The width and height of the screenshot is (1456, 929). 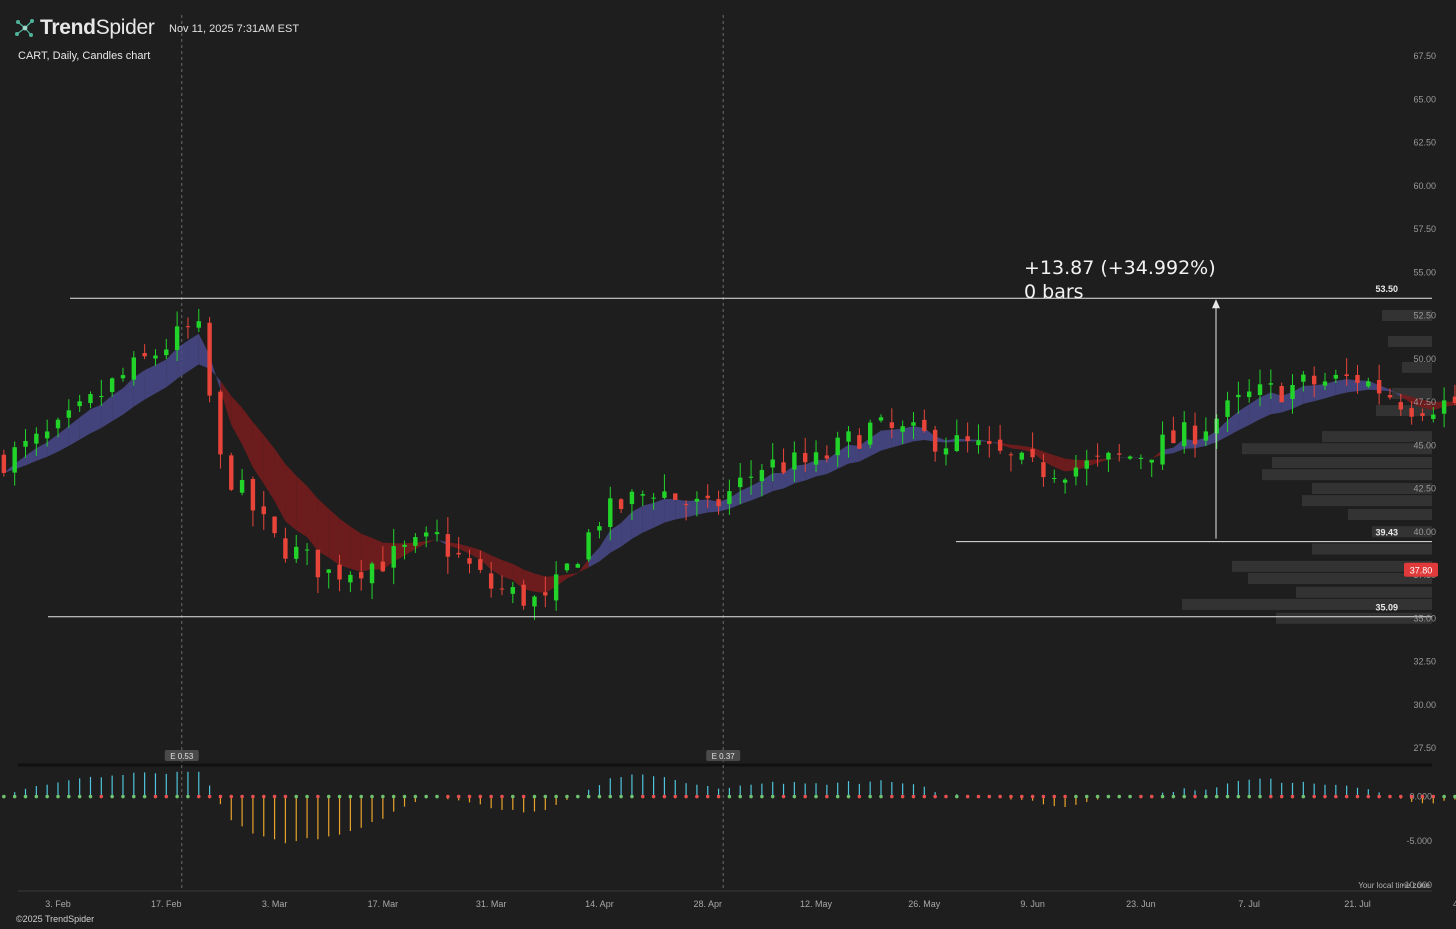 I want to click on earnings-badge-label: E 0.37, so click(x=724, y=756).